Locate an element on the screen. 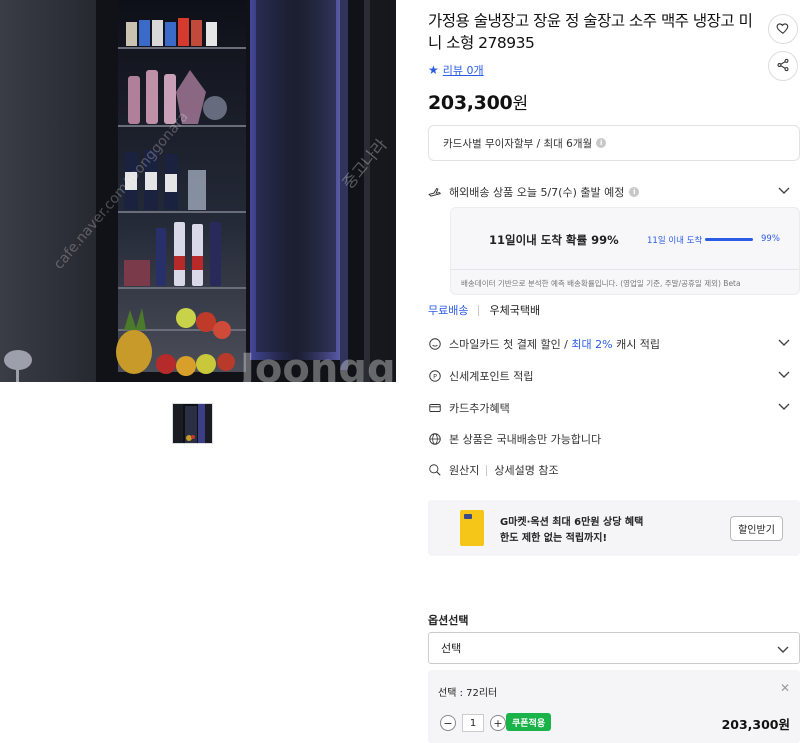  smile-card-row: 스마일카드 첫 결제 할인 / 최대 2% 캐시 적립 is located at coordinates (614, 344).